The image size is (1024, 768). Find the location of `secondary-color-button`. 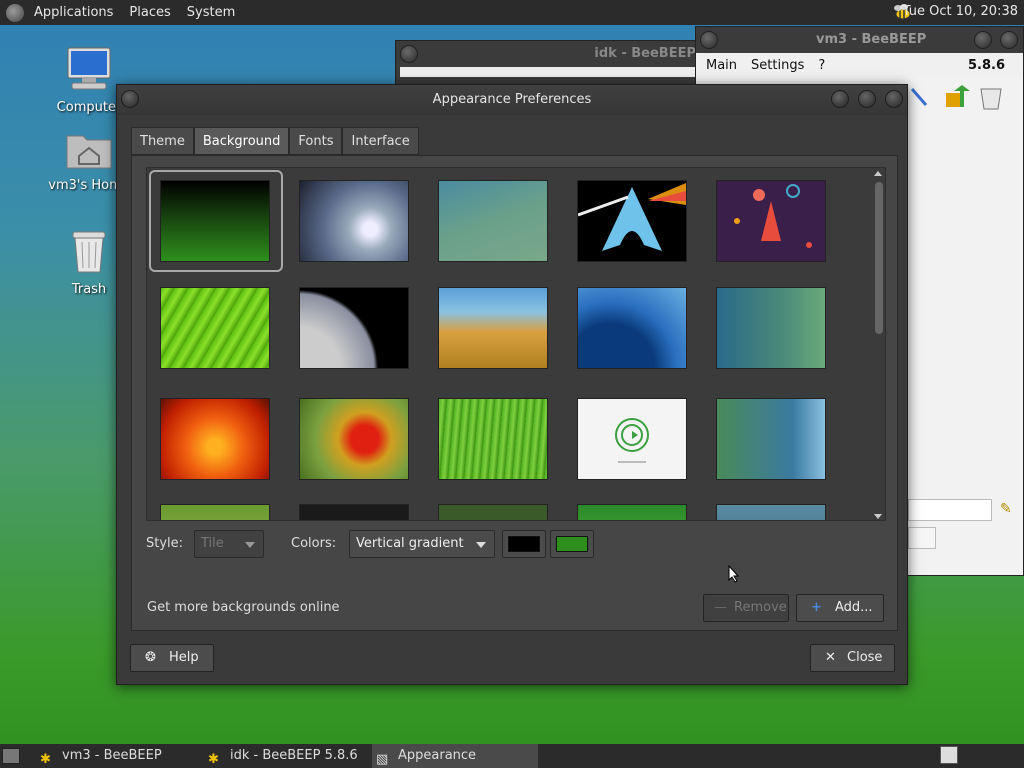

secondary-color-button is located at coordinates (572, 544).